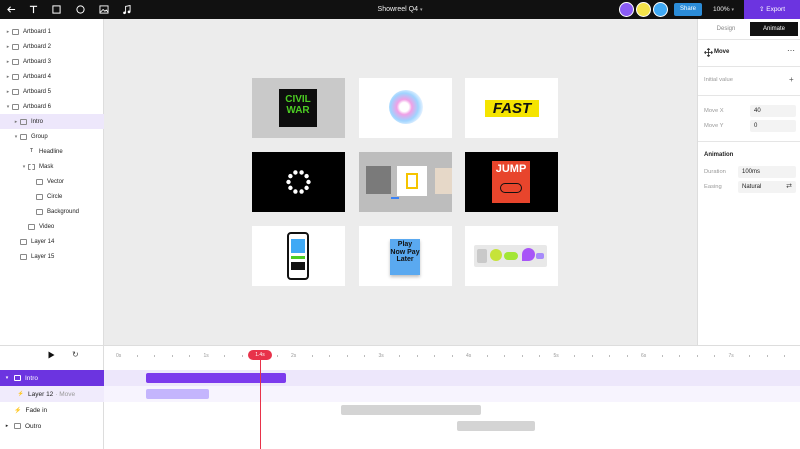  What do you see at coordinates (496, 255) in the screenshot?
I see `shape-lime` at bounding box center [496, 255].